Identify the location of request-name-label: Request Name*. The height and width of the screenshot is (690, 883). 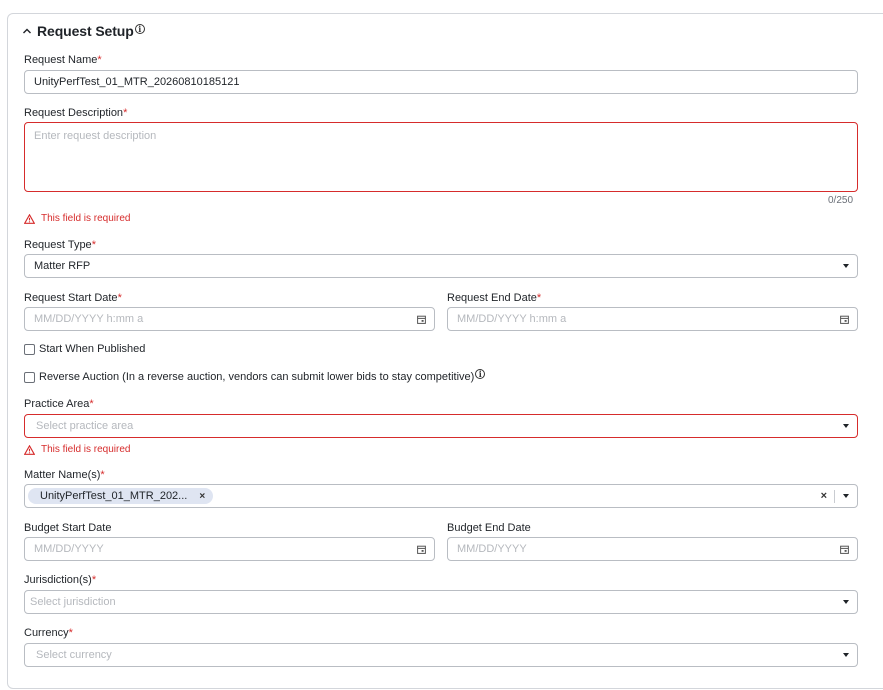
(63, 60).